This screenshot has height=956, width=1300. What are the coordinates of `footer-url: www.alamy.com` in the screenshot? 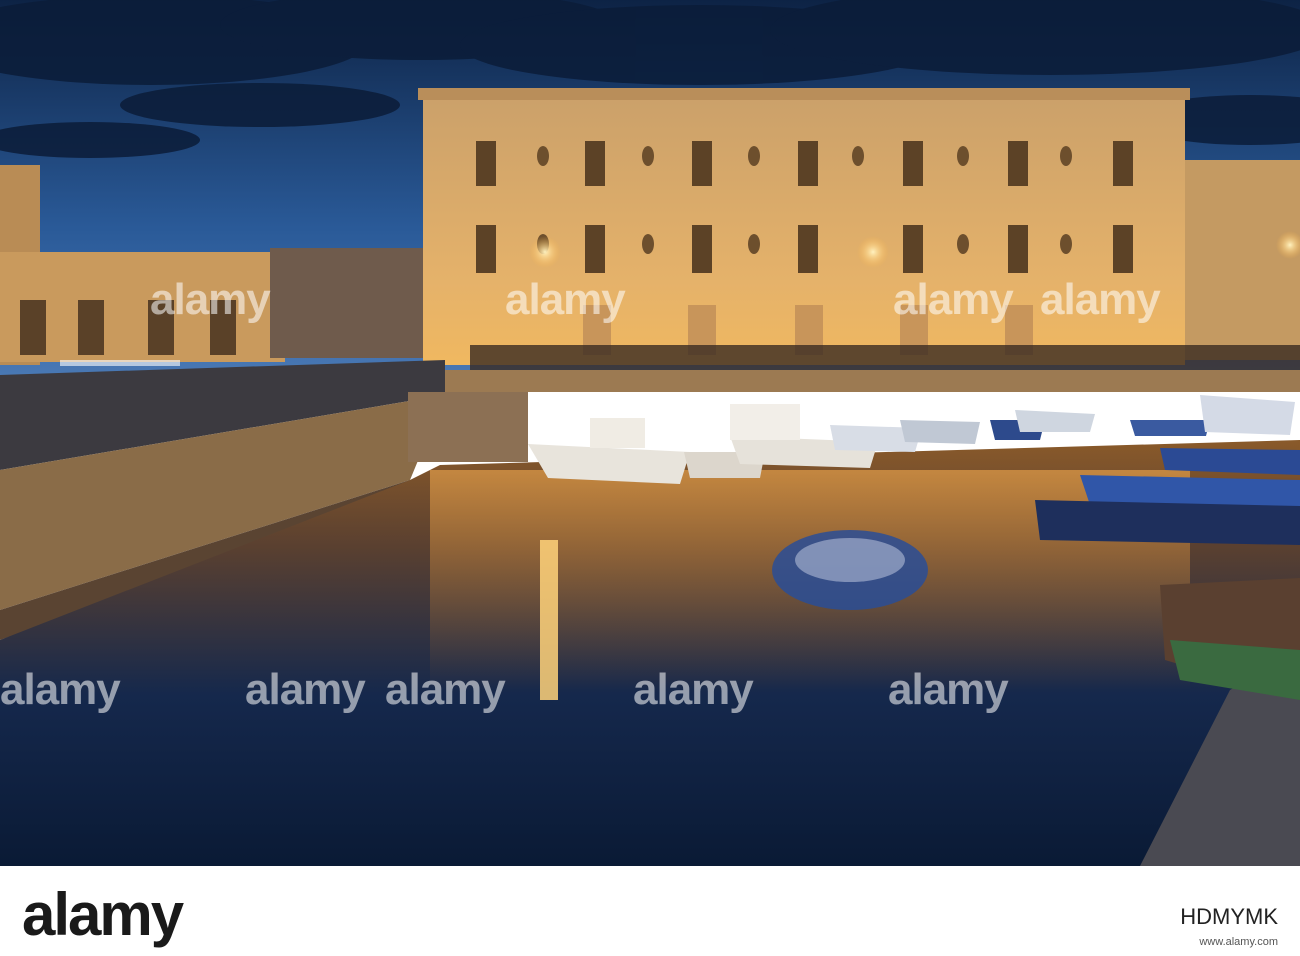 It's located at (1238, 942).